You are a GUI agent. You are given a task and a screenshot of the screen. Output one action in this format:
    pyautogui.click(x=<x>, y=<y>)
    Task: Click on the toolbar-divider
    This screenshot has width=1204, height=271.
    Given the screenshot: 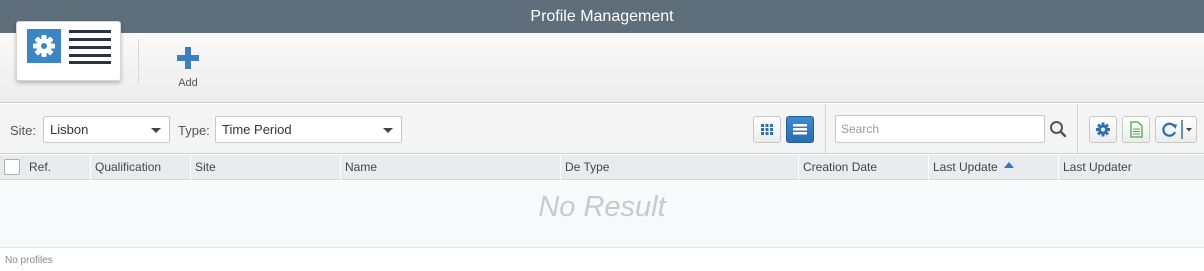 What is the action you would take?
    pyautogui.click(x=138, y=61)
    